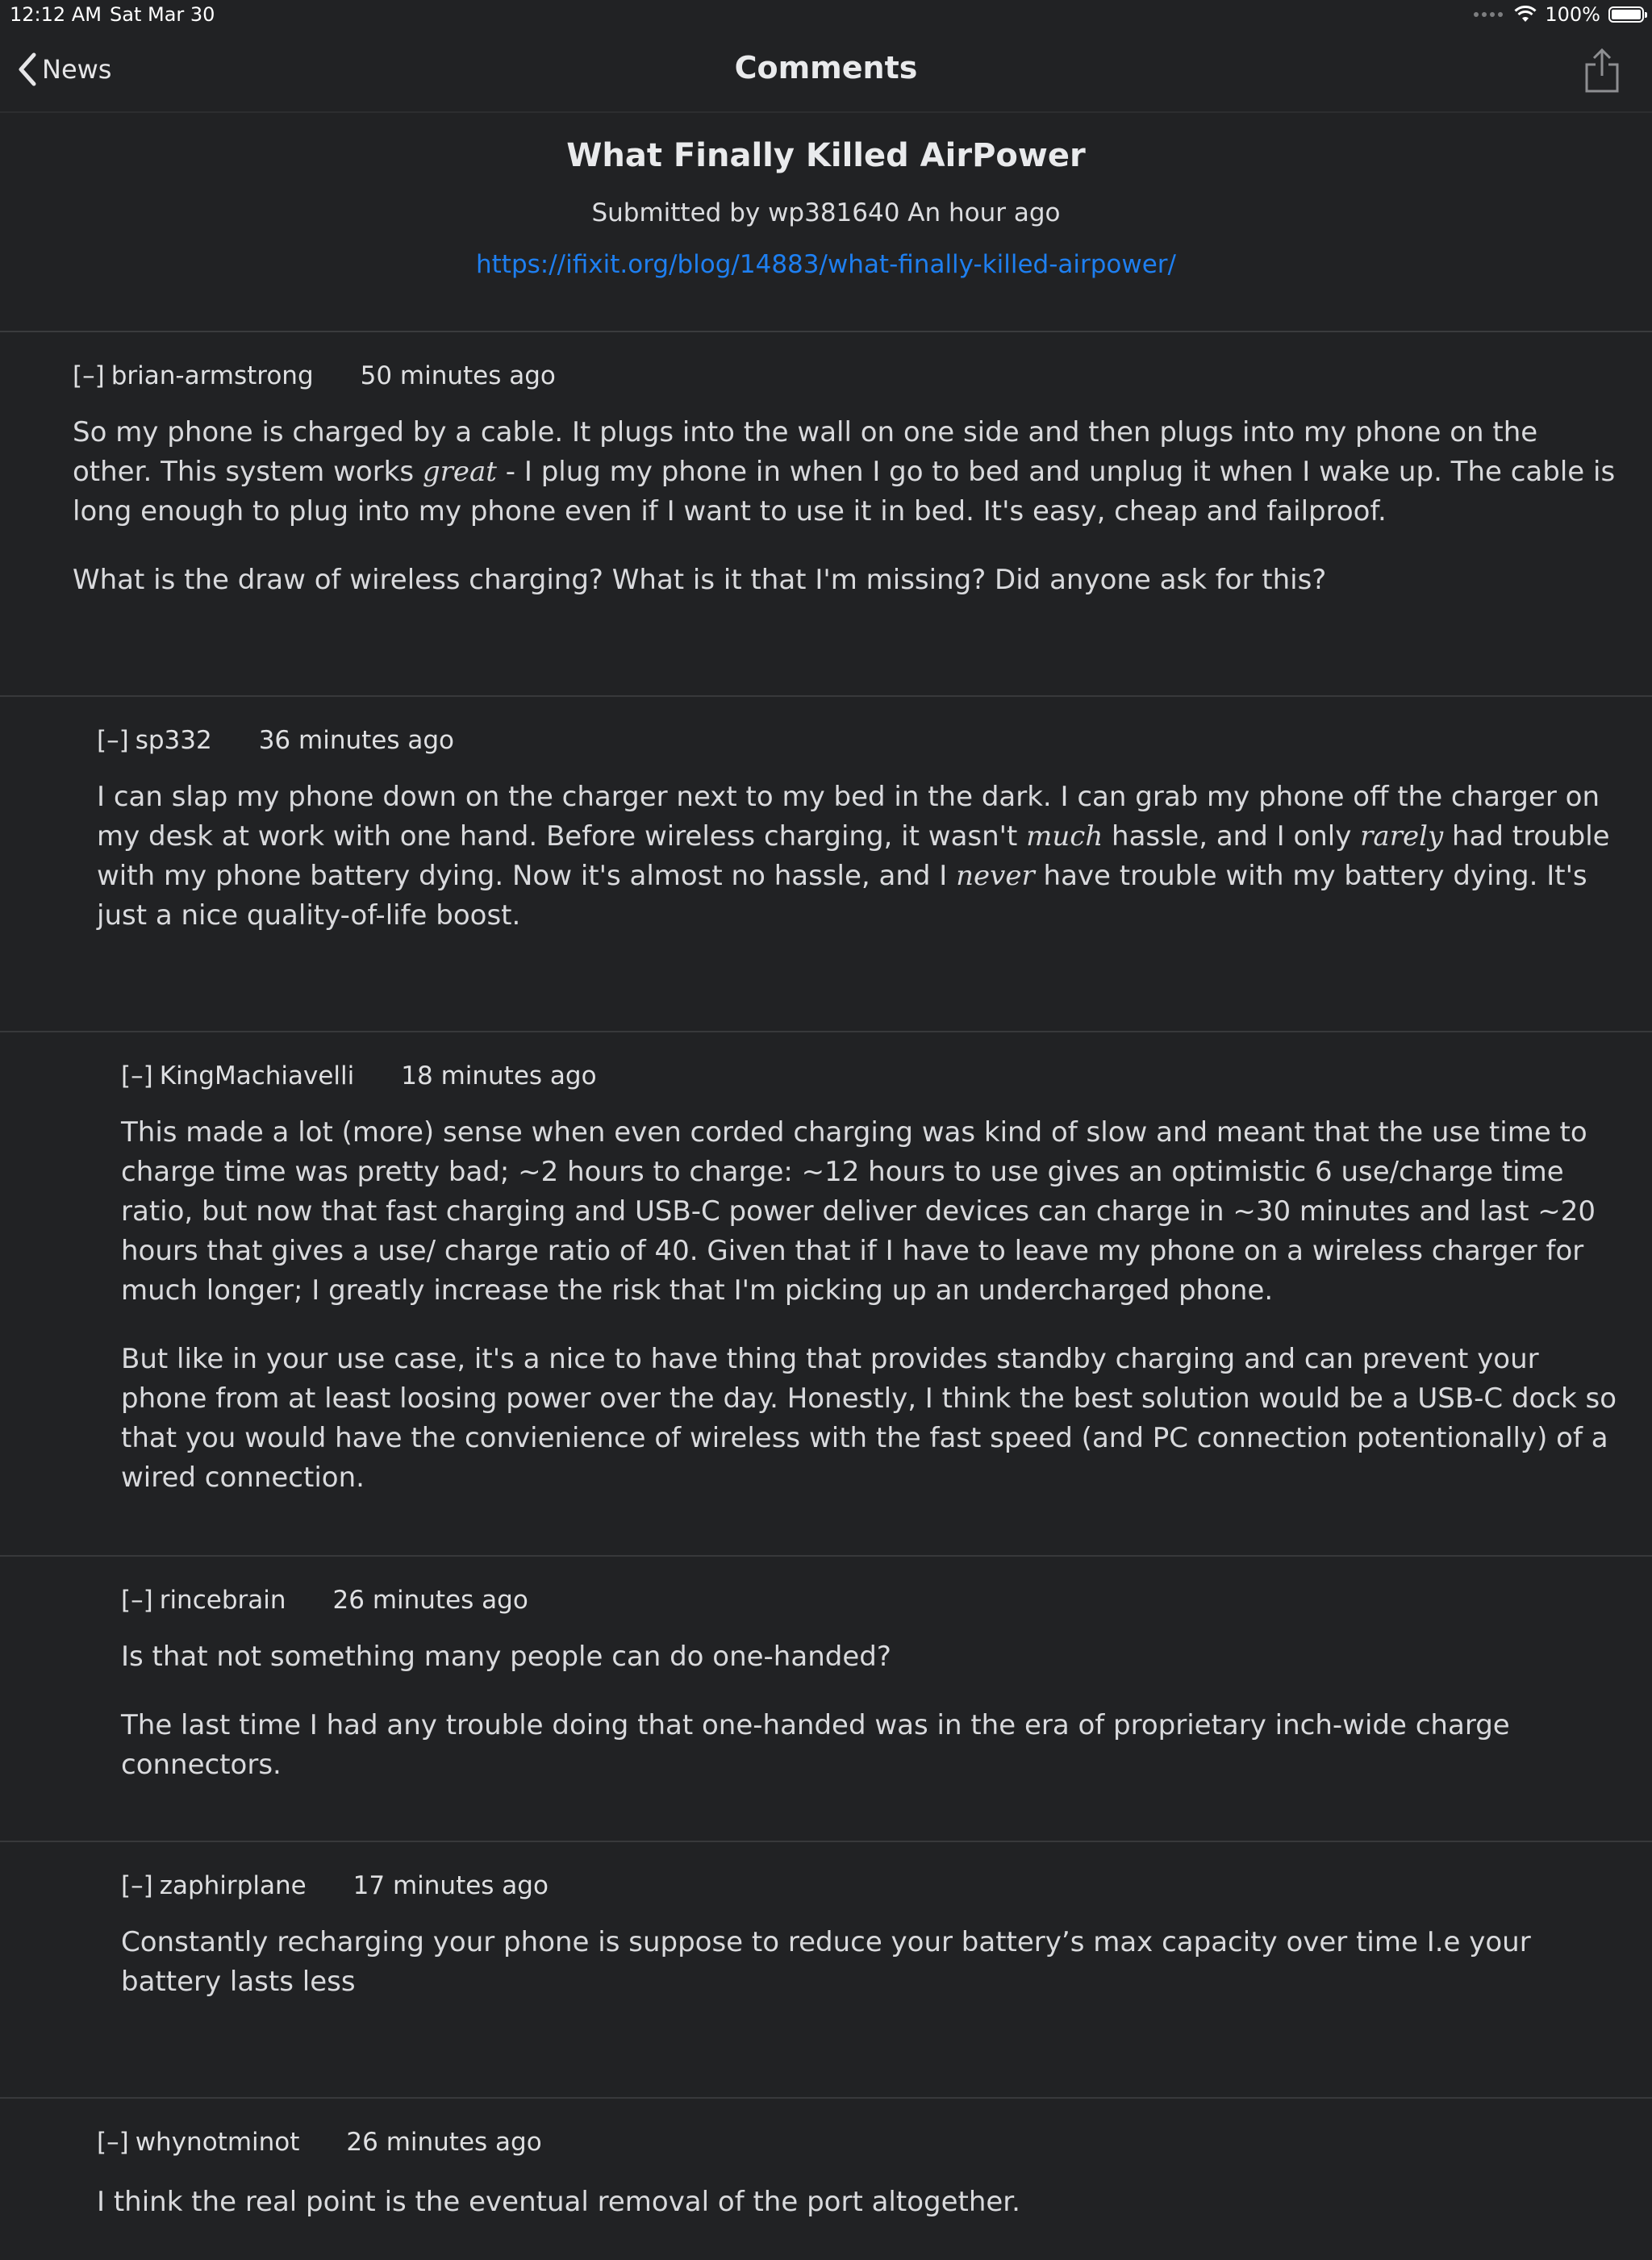  I want to click on comment-author: zaphirplane, so click(233, 1885).